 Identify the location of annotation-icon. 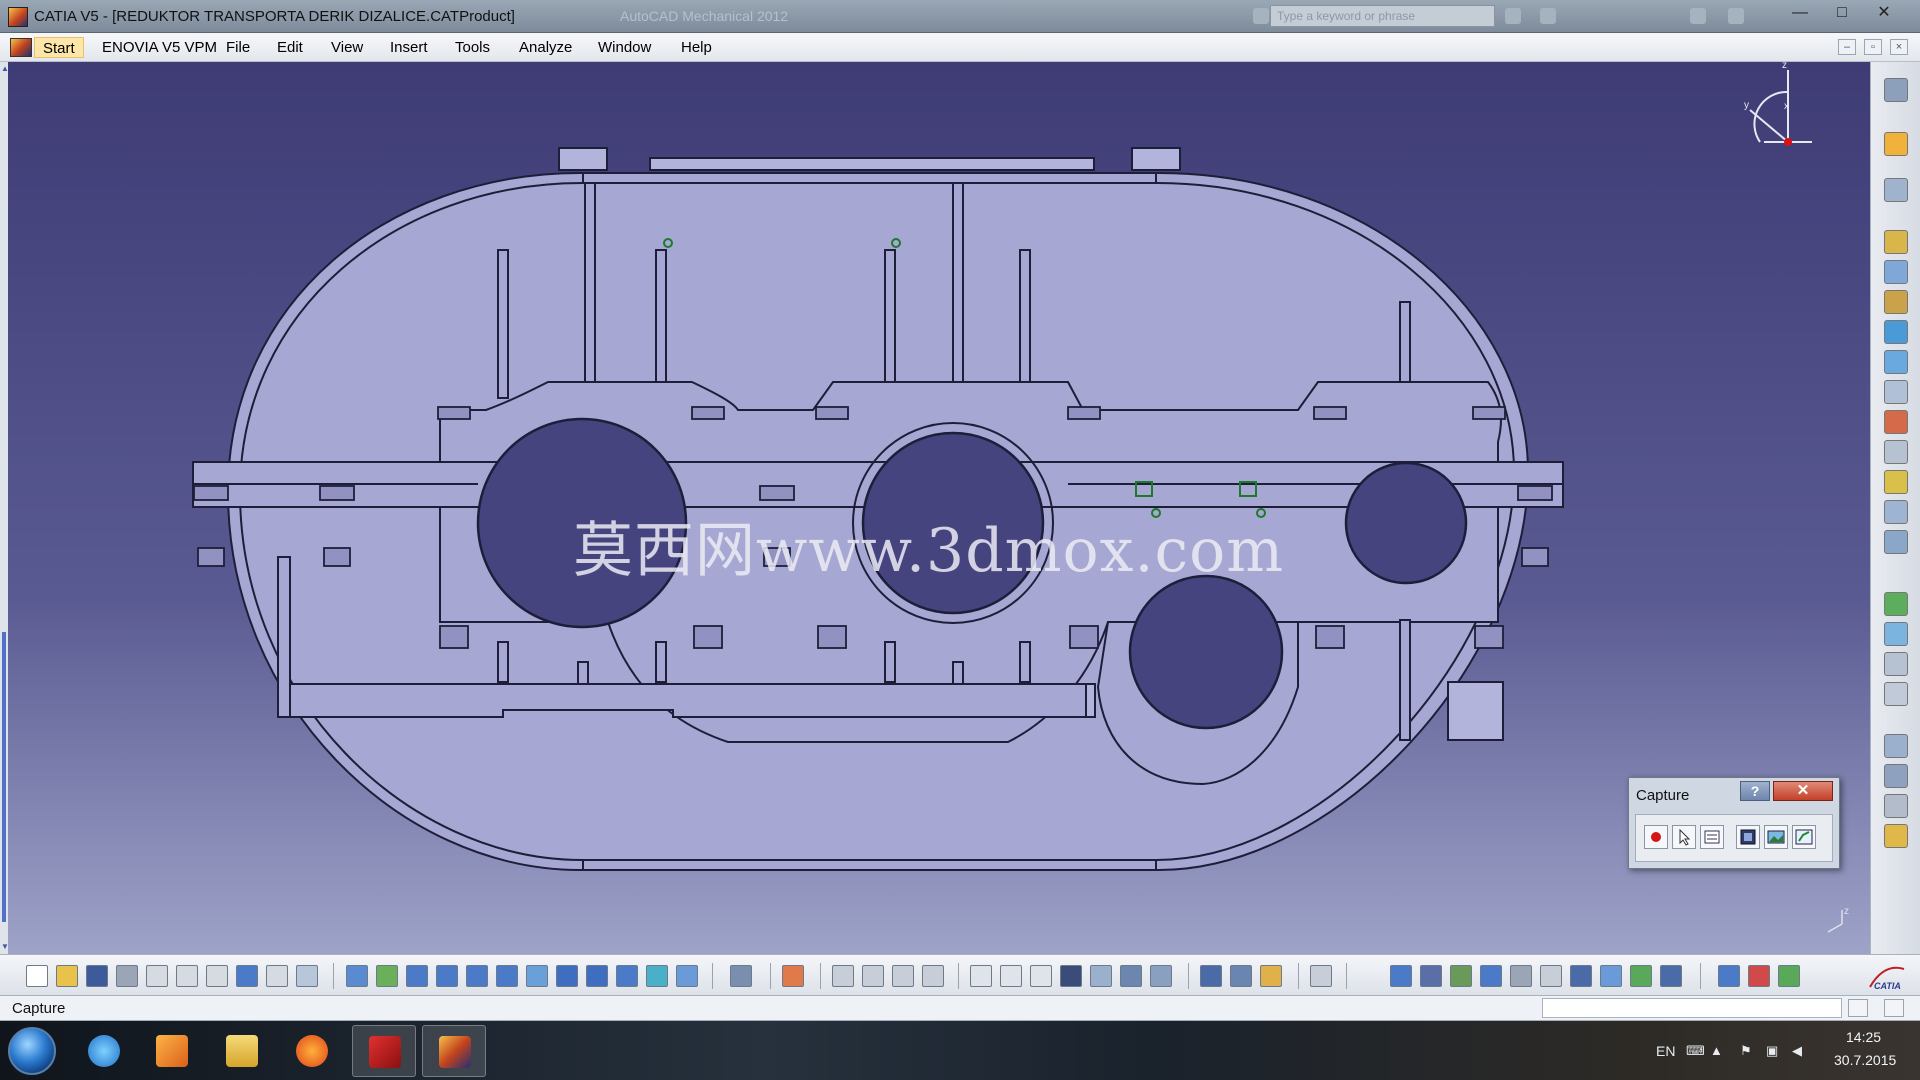
(1551, 976).